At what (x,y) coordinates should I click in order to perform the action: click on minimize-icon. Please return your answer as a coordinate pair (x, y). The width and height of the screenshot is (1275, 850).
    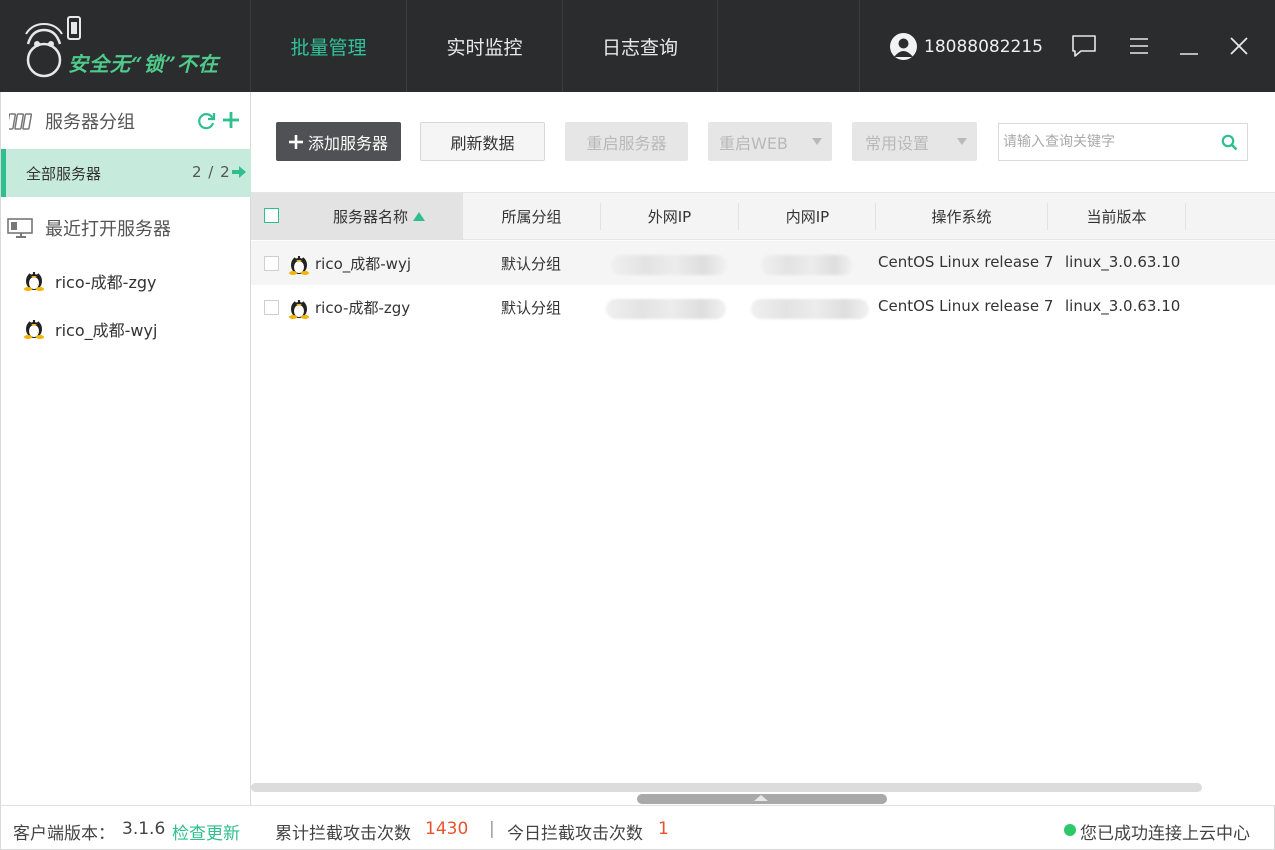
    Looking at the image, I should click on (1189, 54).